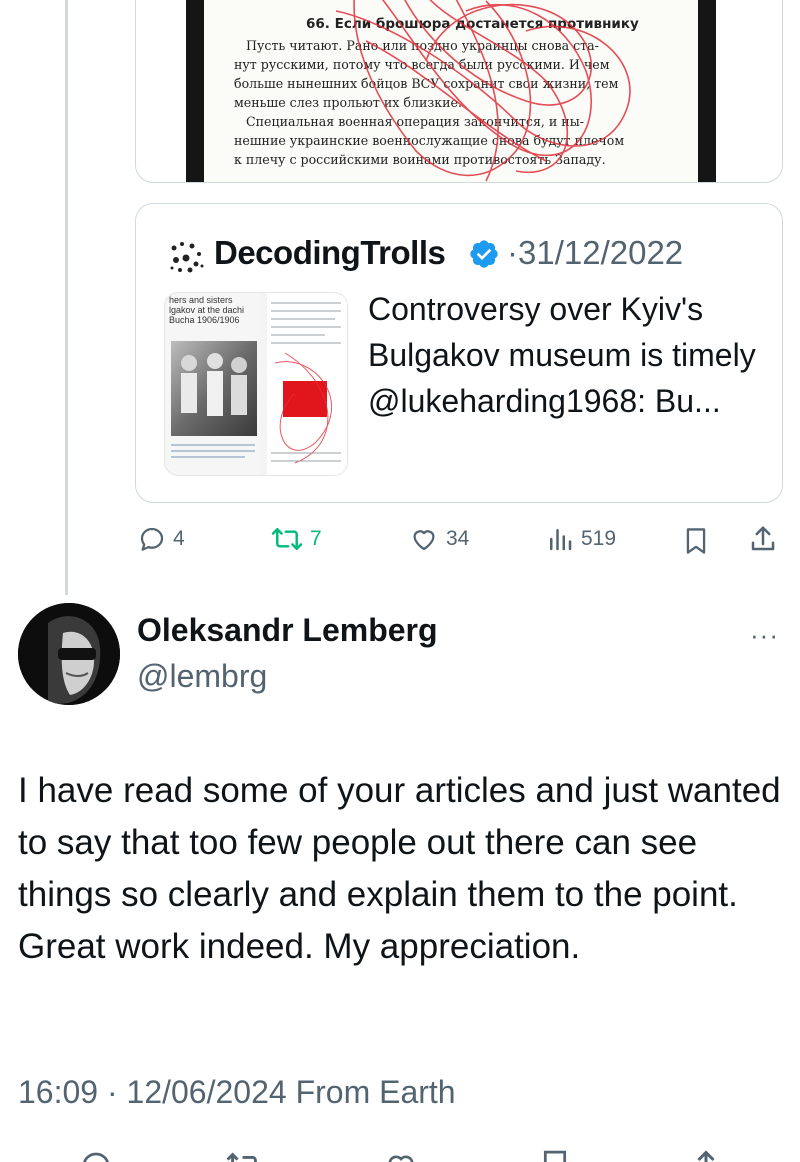 The image size is (800, 1162). I want to click on user-avatar, so click(69, 654).